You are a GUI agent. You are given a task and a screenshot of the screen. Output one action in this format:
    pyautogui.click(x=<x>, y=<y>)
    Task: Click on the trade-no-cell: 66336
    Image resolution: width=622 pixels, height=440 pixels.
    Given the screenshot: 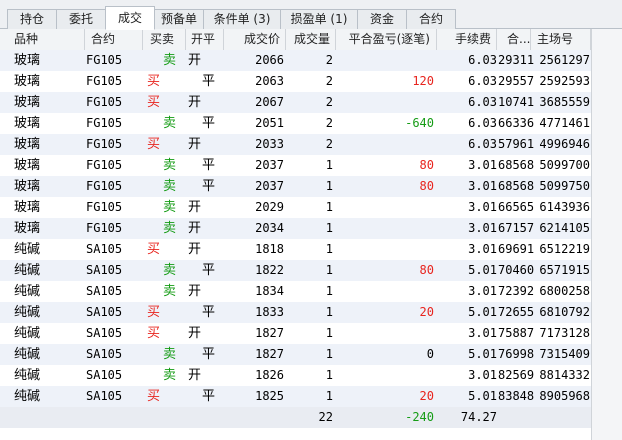 What is the action you would take?
    pyautogui.click(x=516, y=123)
    